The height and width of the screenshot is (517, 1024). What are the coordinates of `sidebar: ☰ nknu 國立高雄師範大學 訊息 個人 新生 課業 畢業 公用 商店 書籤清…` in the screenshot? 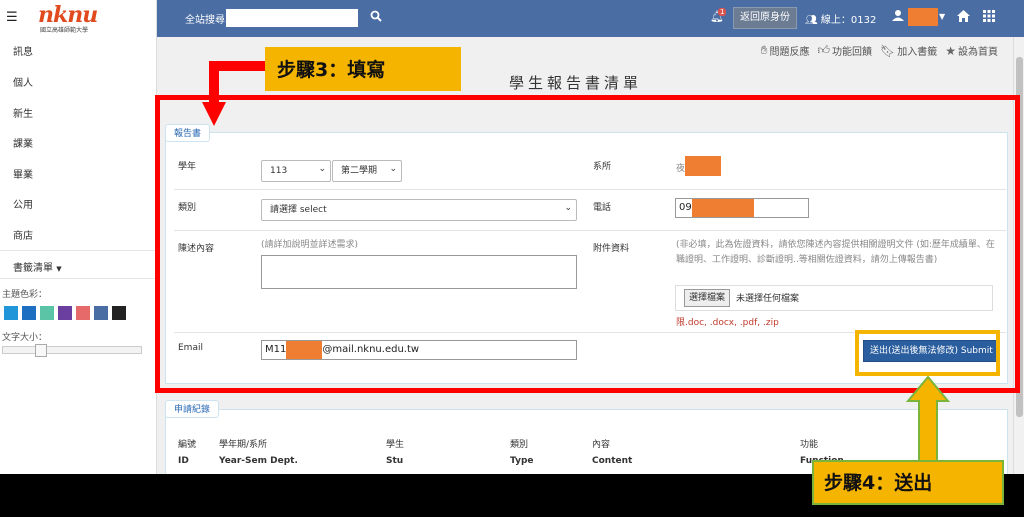 It's located at (78, 237).